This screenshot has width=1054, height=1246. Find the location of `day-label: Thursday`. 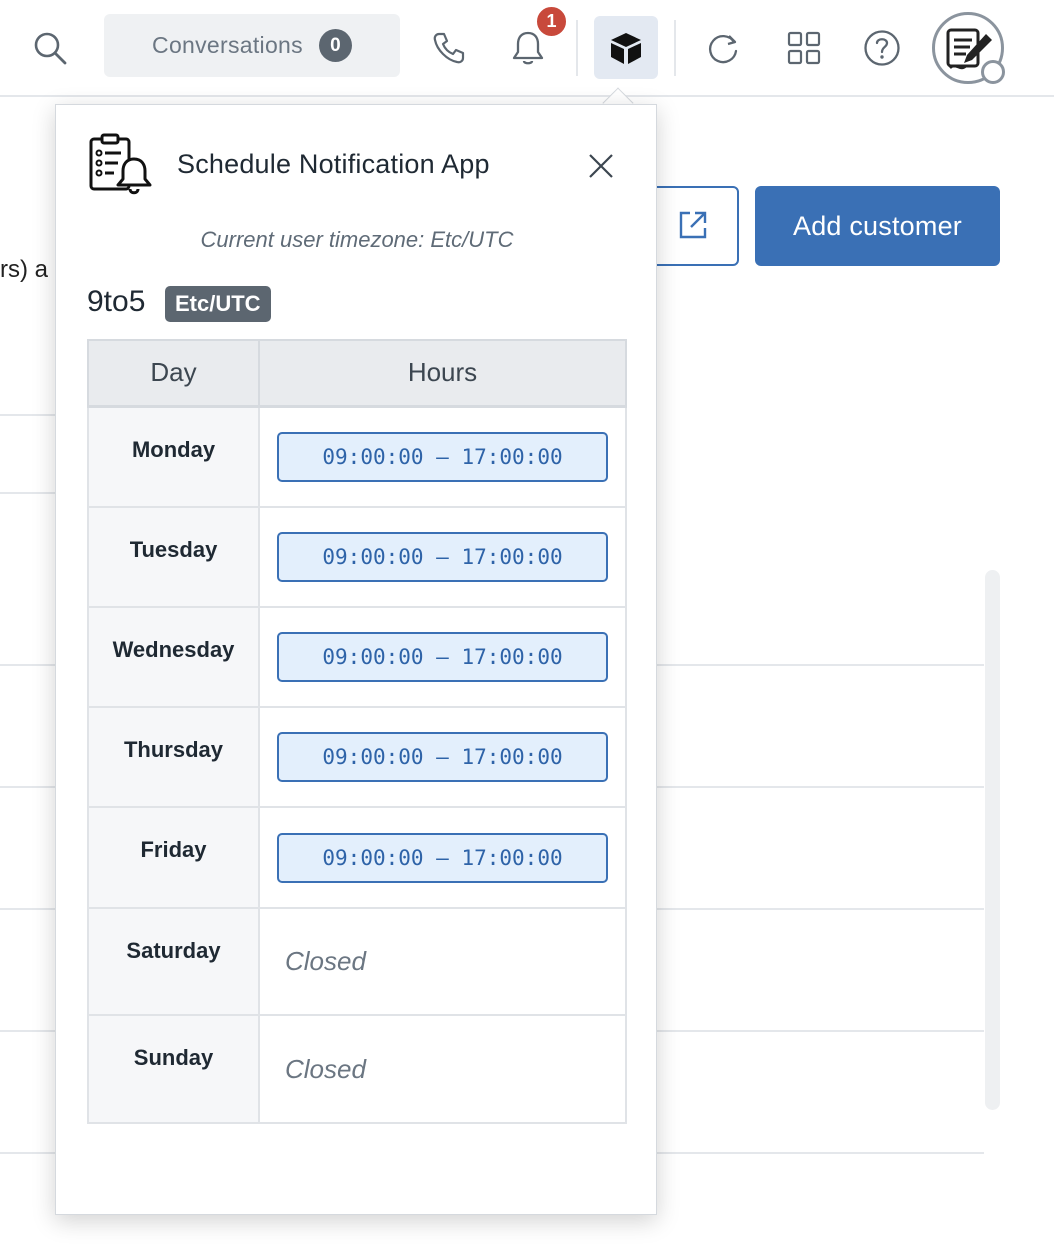

day-label: Thursday is located at coordinates (173, 749).